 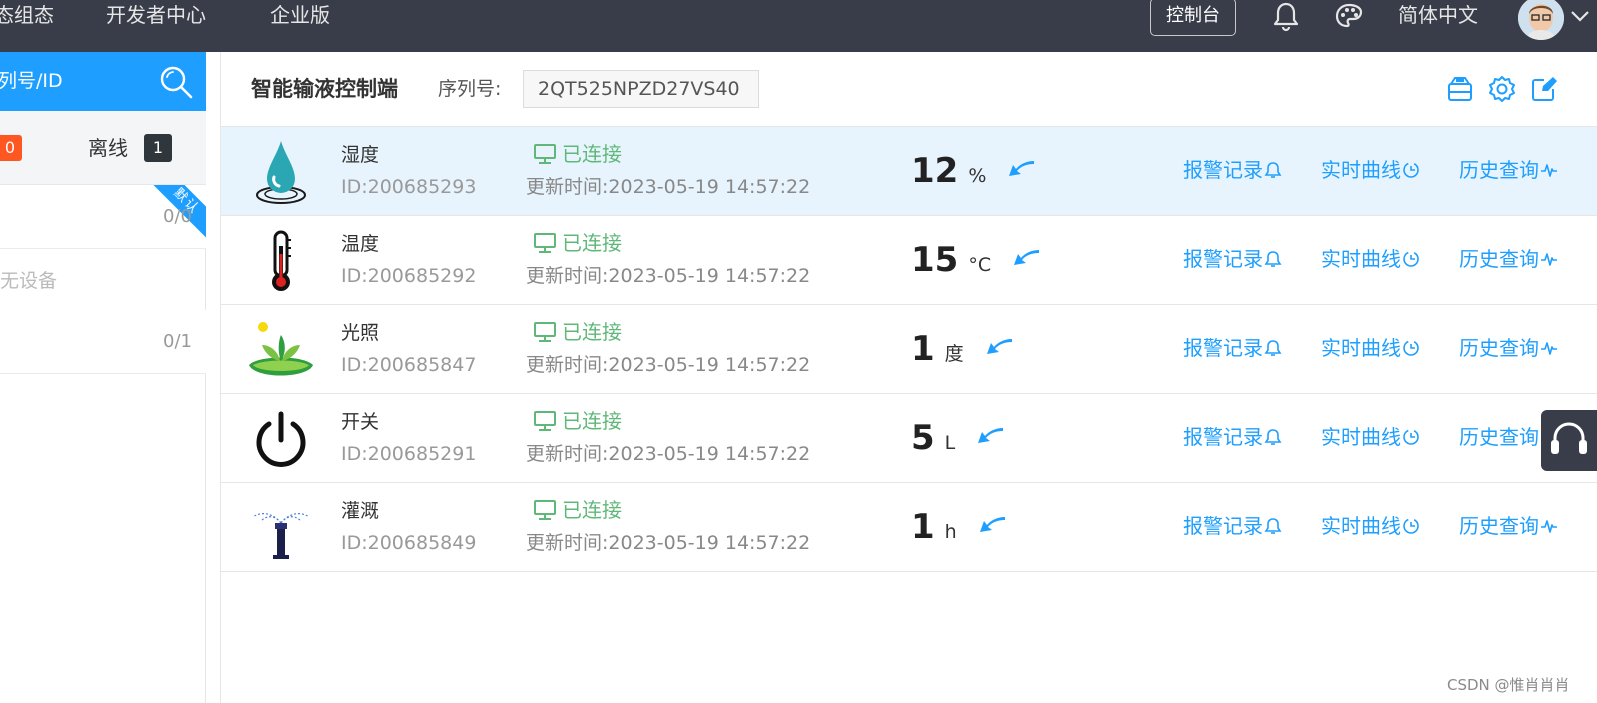 I want to click on thermometer-icon, so click(x=281, y=261).